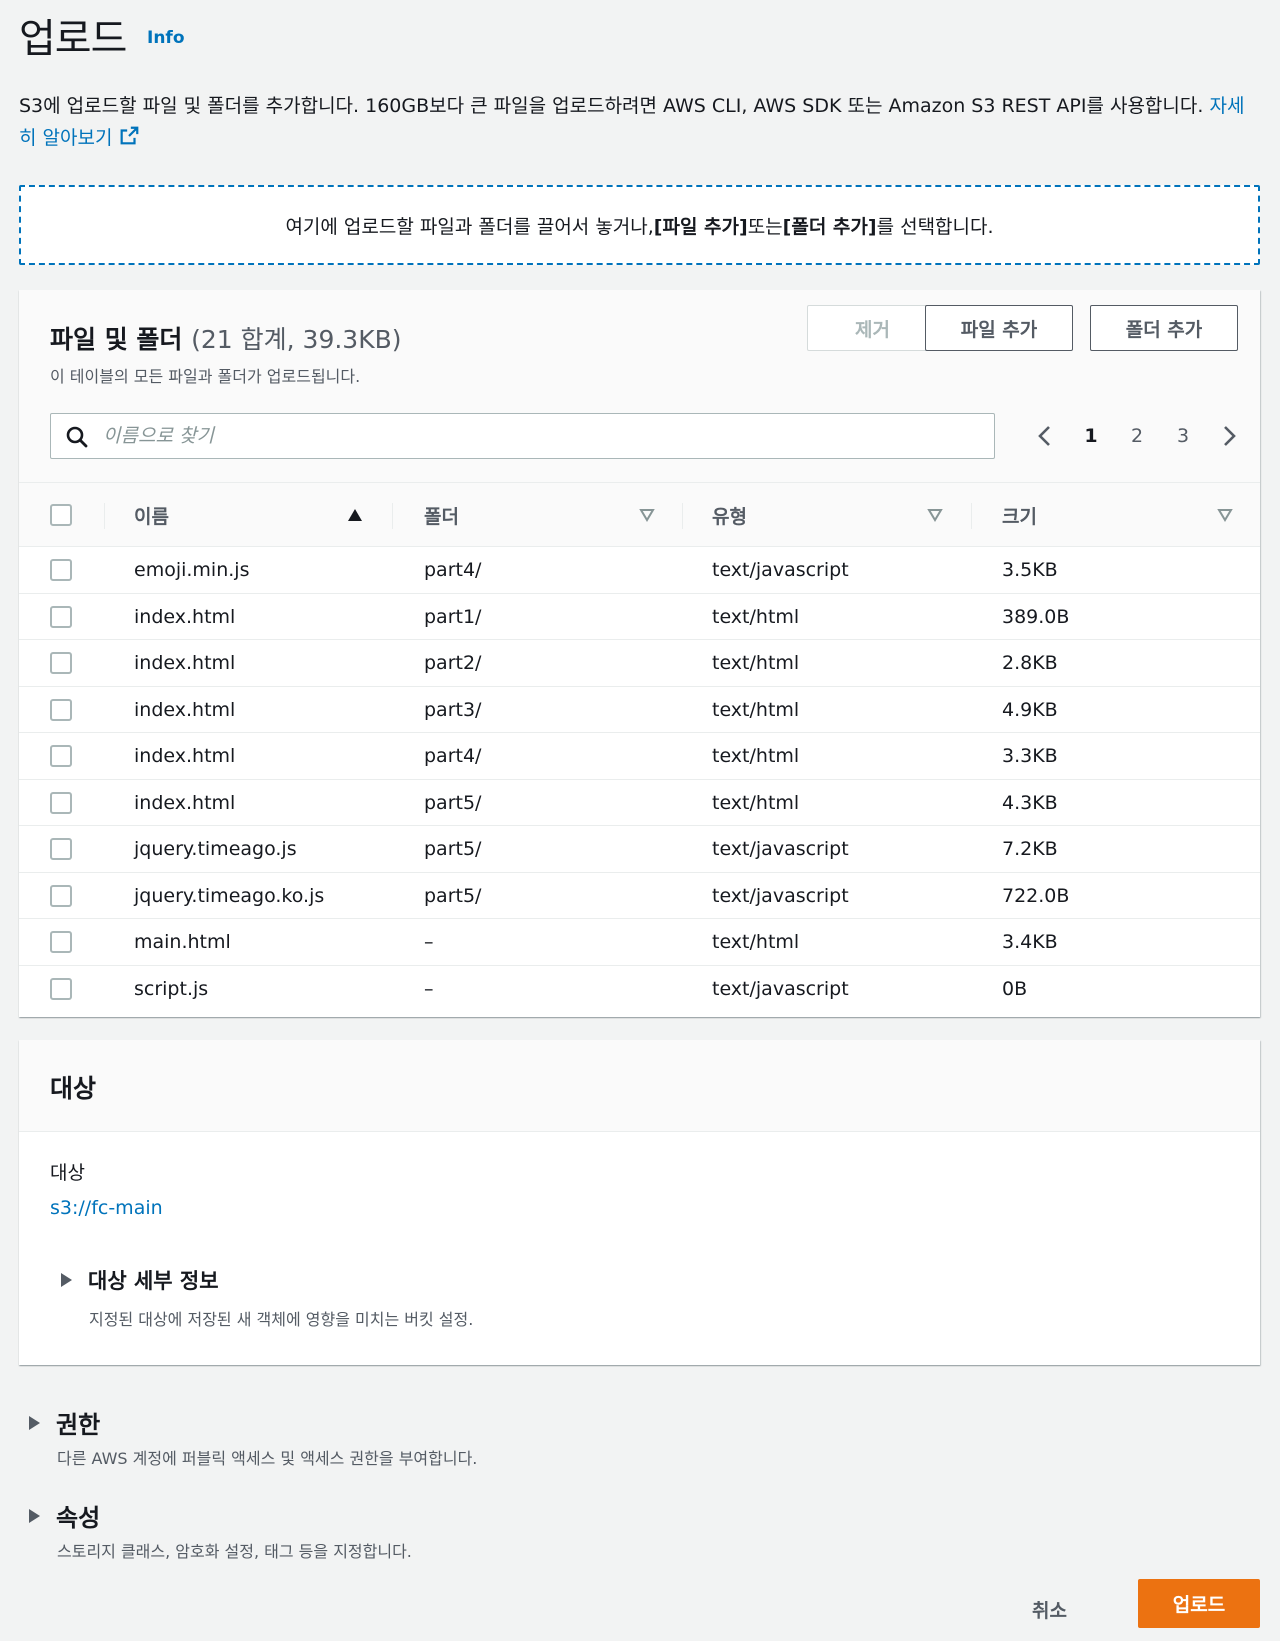 Image resolution: width=1280 pixels, height=1641 pixels. I want to click on destination-header: 대상, so click(639, 1086).